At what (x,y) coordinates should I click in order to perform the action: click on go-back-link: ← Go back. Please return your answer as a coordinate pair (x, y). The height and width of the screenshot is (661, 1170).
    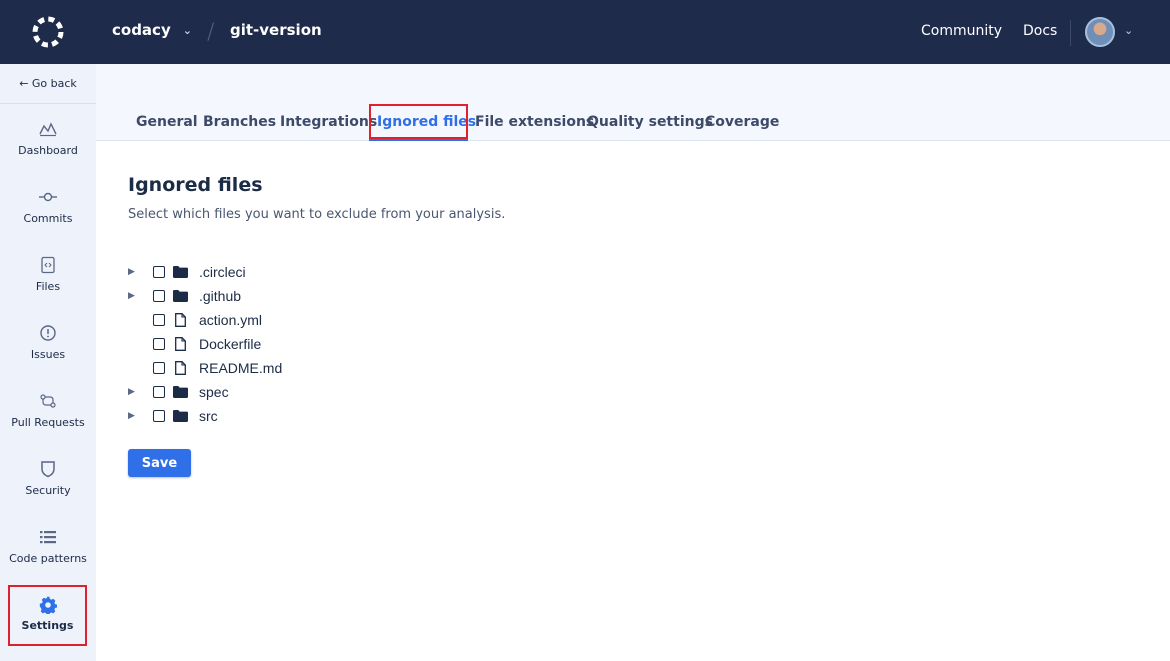
    Looking at the image, I should click on (48, 84).